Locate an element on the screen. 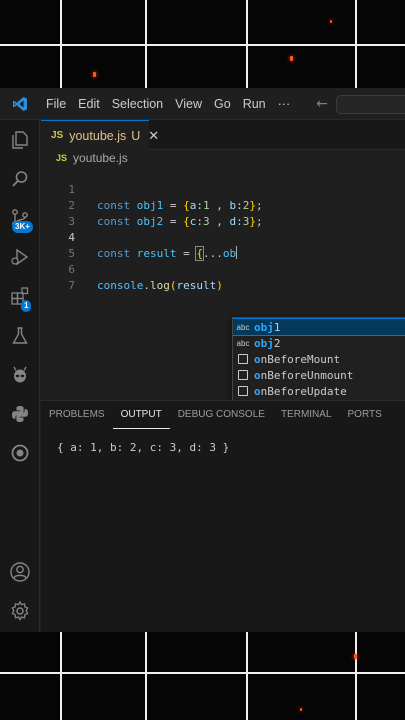  line-number: 7 is located at coordinates (71, 285).